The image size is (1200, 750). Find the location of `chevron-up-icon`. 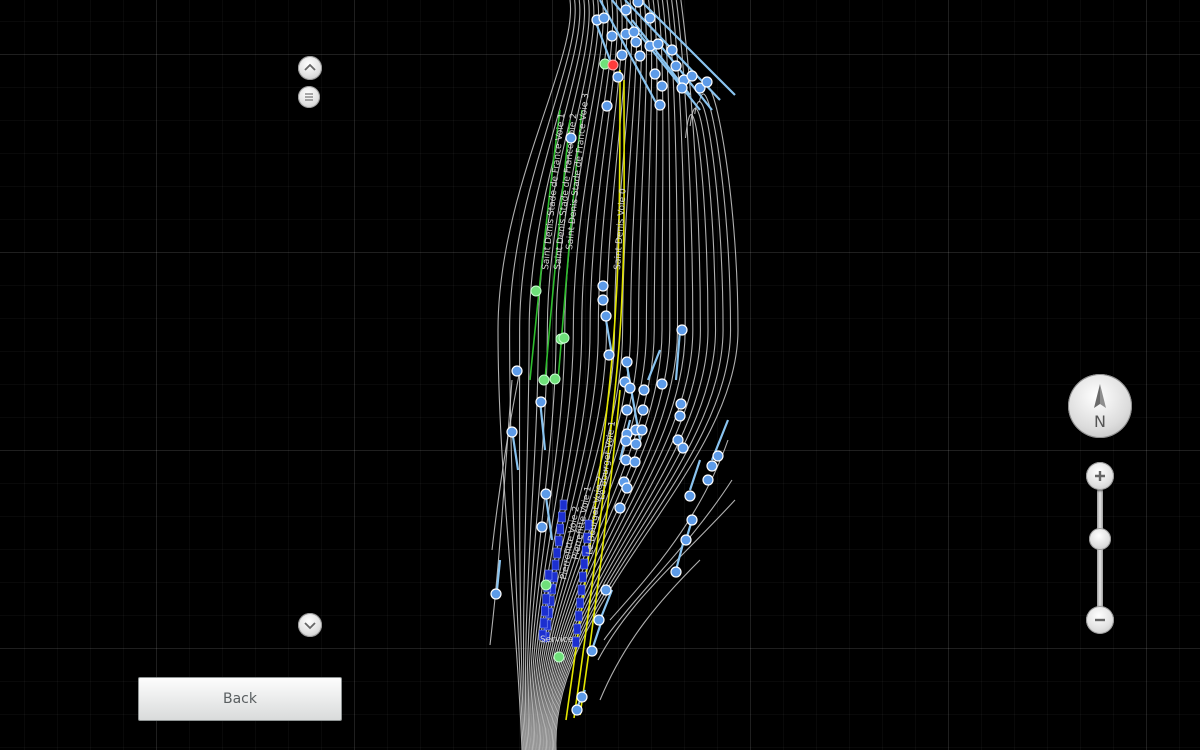

chevron-up-icon is located at coordinates (310, 67).